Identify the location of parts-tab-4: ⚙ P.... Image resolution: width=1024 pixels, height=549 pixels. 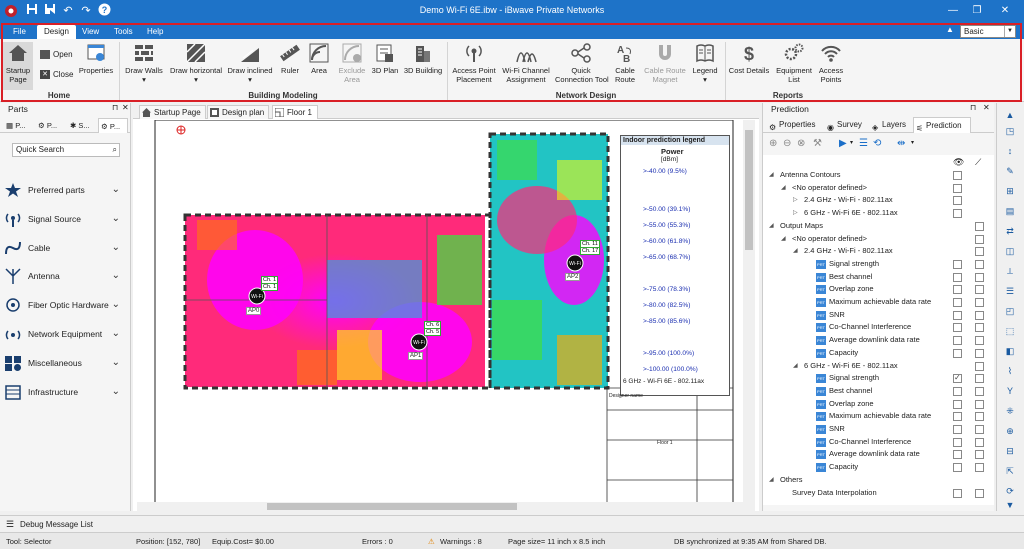
(113, 125).